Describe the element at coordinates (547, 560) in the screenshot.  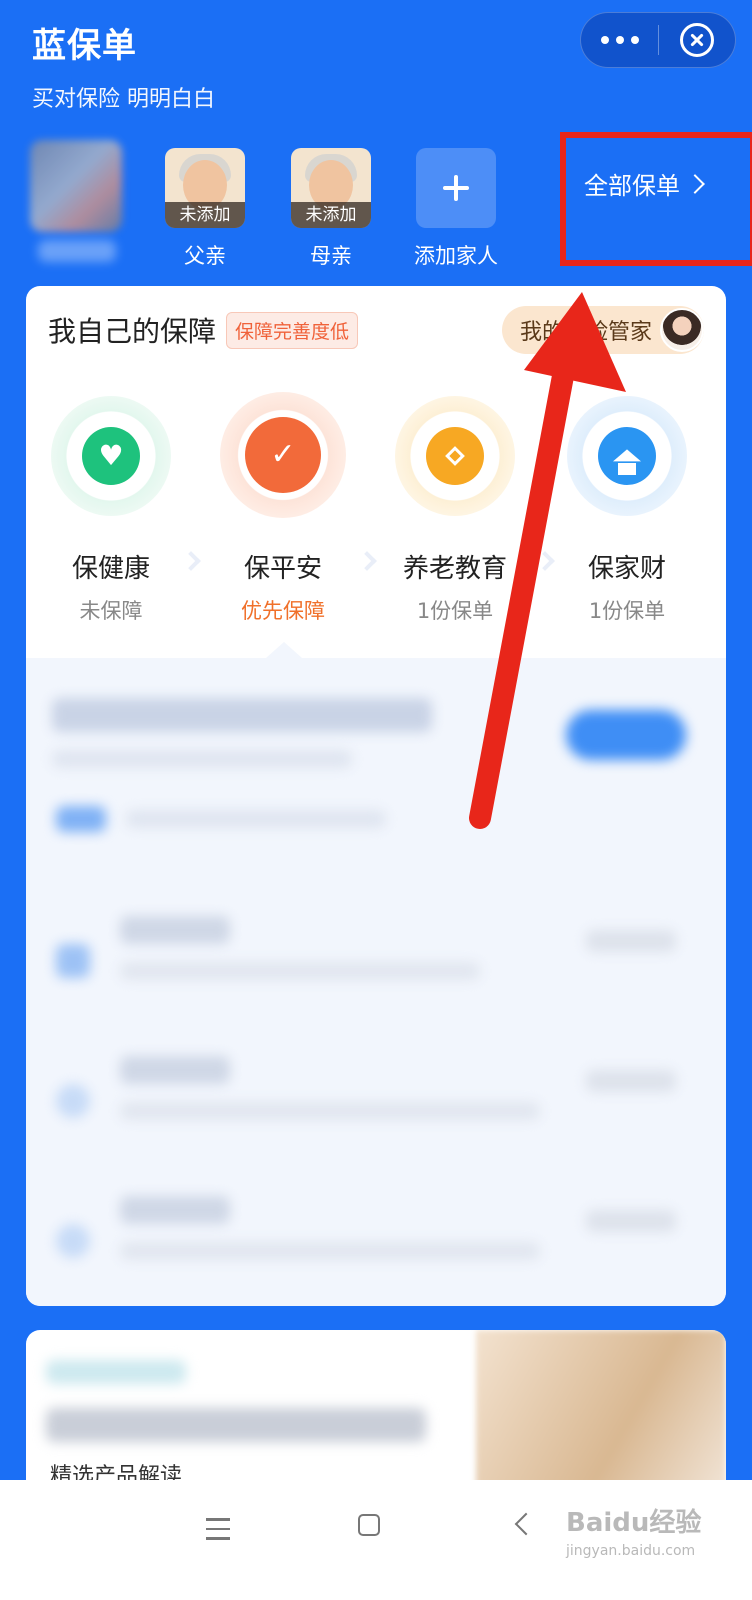
I see `annotation-arrow-icon` at that location.